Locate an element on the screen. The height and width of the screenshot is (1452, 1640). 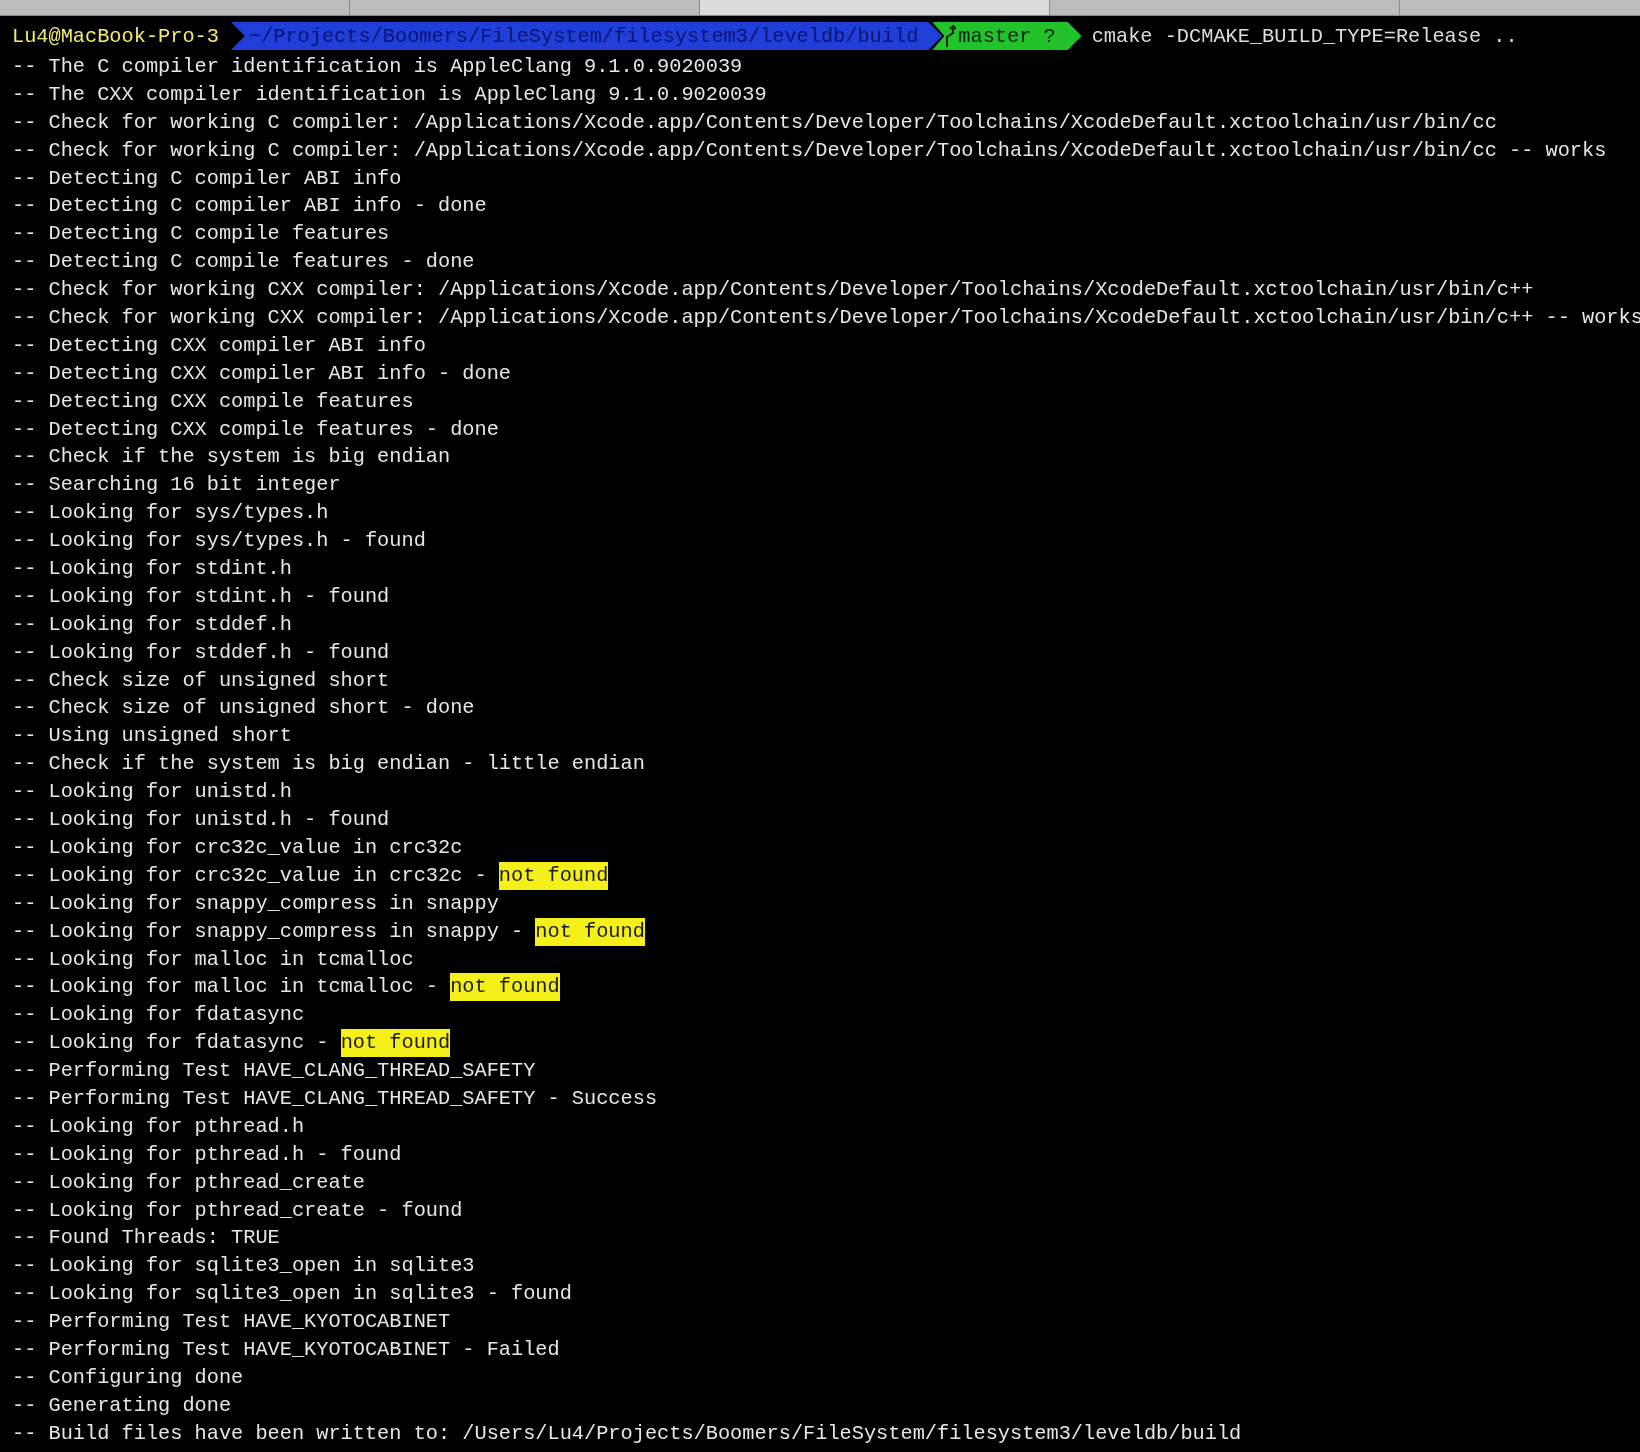
output-line: -- Check for working C compiler: /Applications/Xcode.app/Contents/Developer/Toolchains/XcodeDefault.xctoolchain/usr/bin/cc -- works is located at coordinates (809, 150).